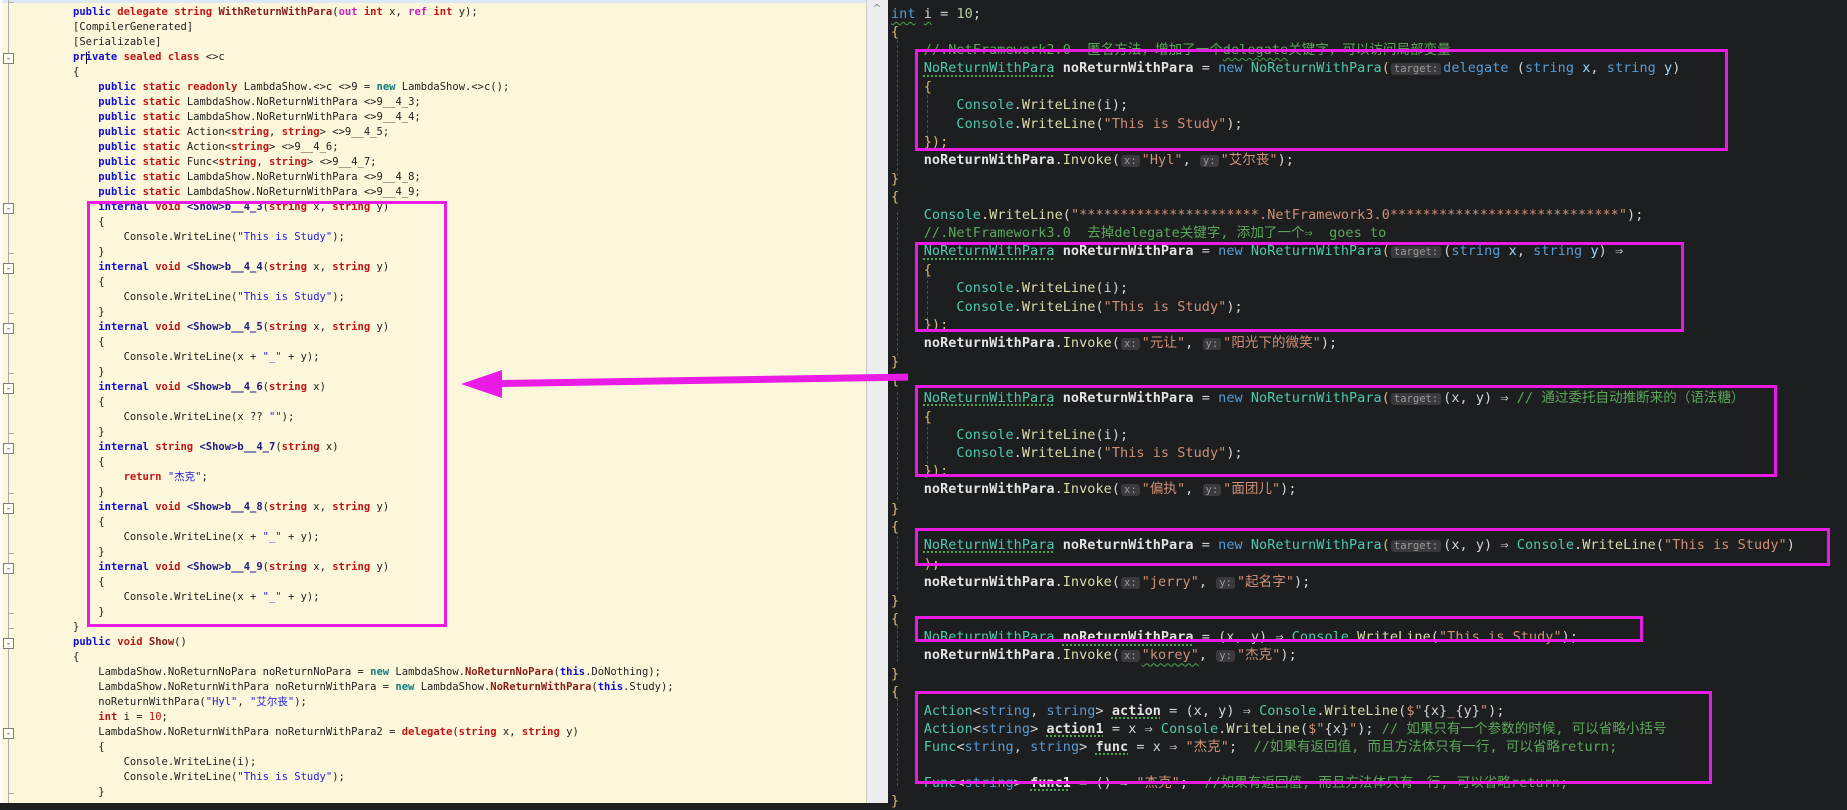  Describe the element at coordinates (373, 762) in the screenshot. I see `code-line: Console.WriteLine(i);` at that location.